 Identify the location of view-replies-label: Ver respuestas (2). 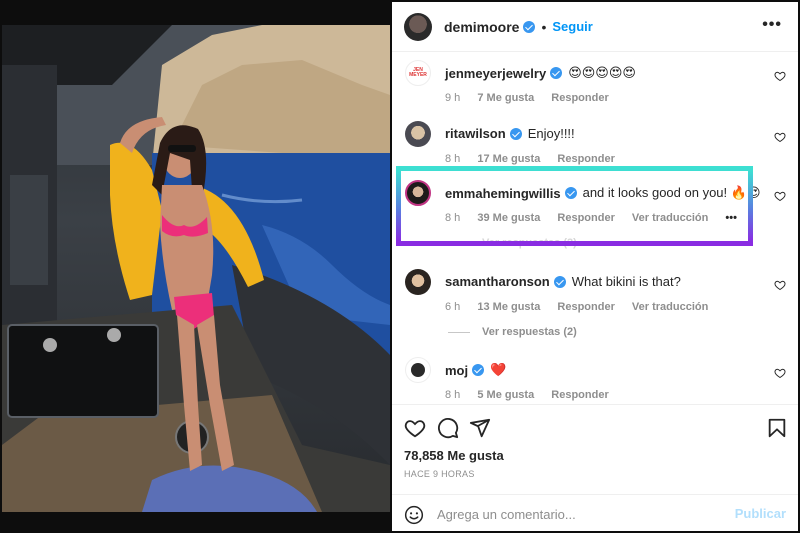
(529, 332).